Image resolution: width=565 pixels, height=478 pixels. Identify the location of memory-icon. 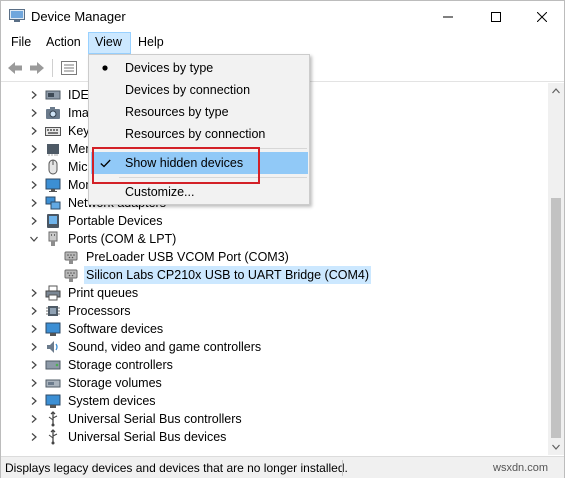
(53, 149).